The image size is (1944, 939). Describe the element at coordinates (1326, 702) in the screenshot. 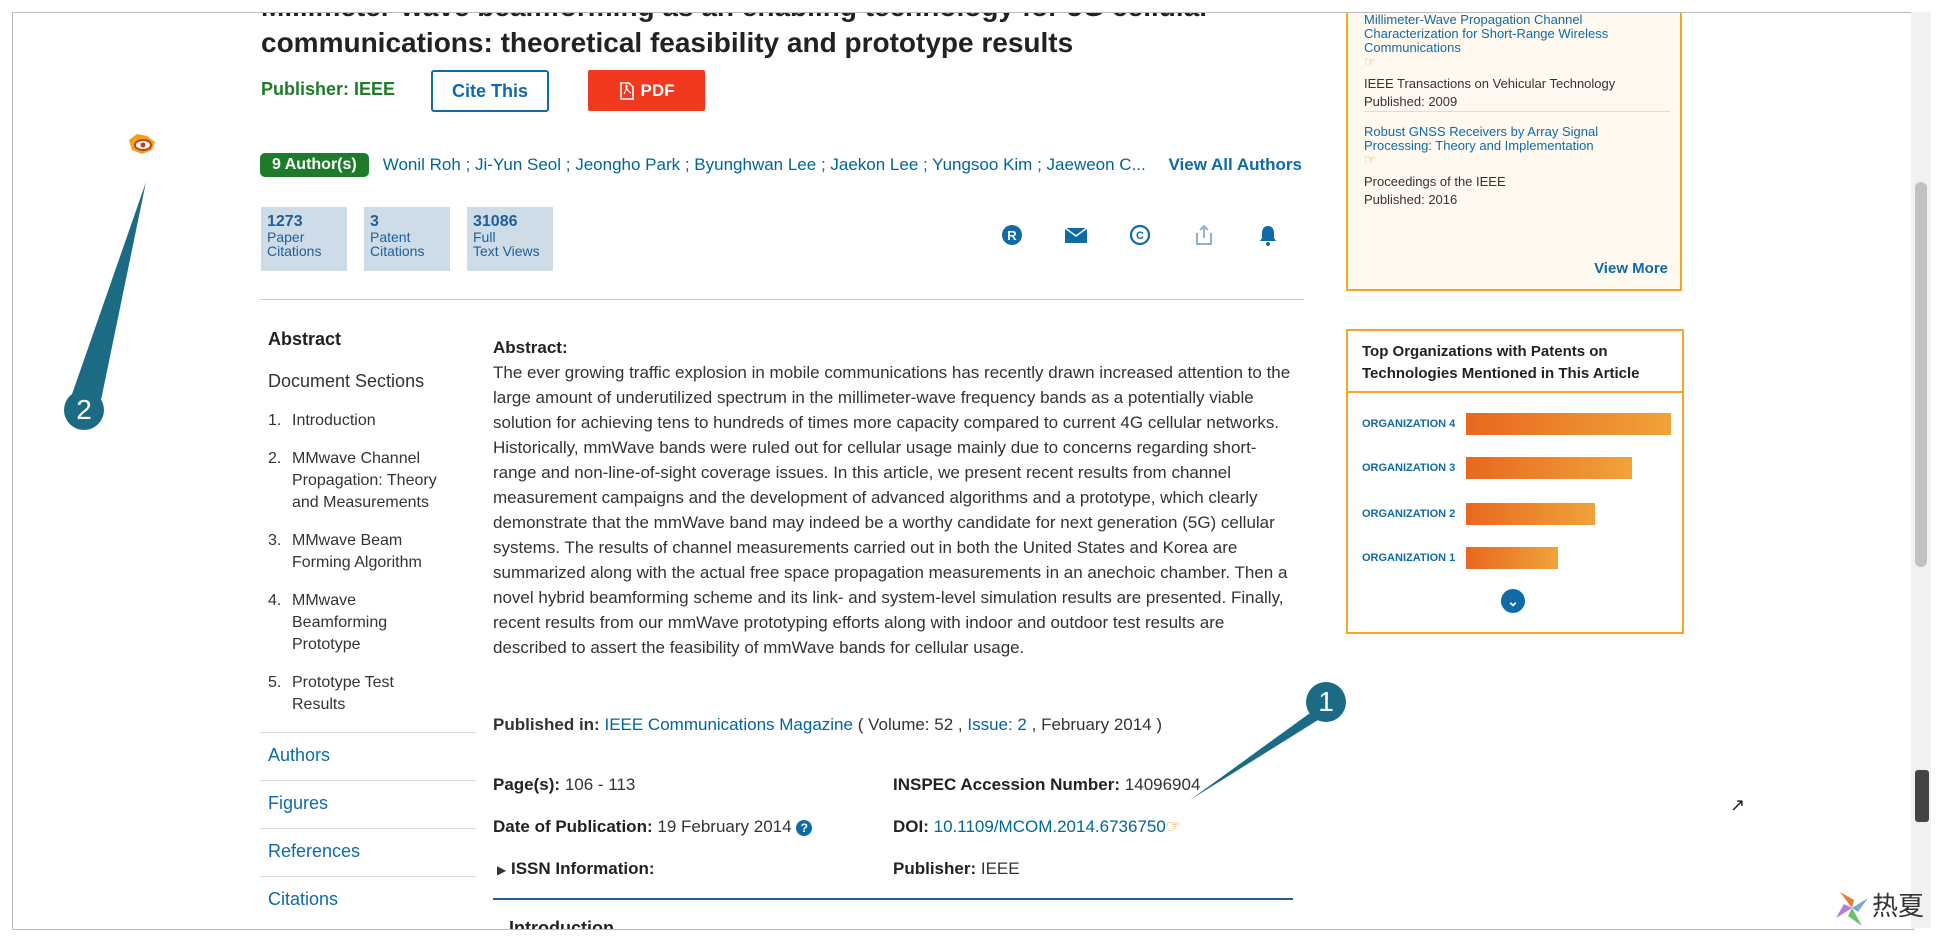

I see `callout-number: 1` at that location.